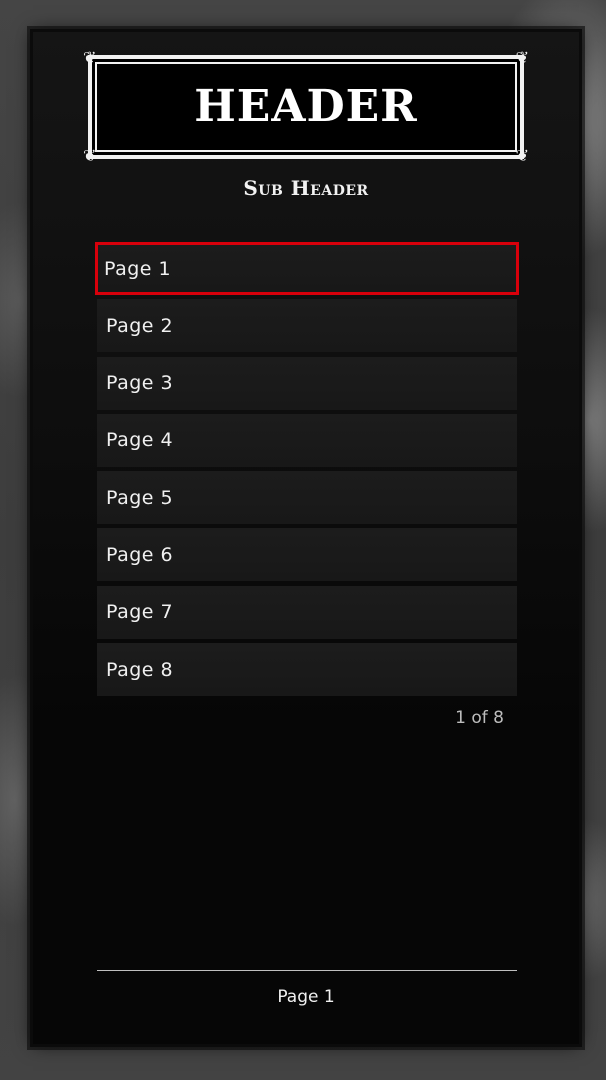 This screenshot has height=1080, width=606. I want to click on menu-item-label: Page 3, so click(140, 383).